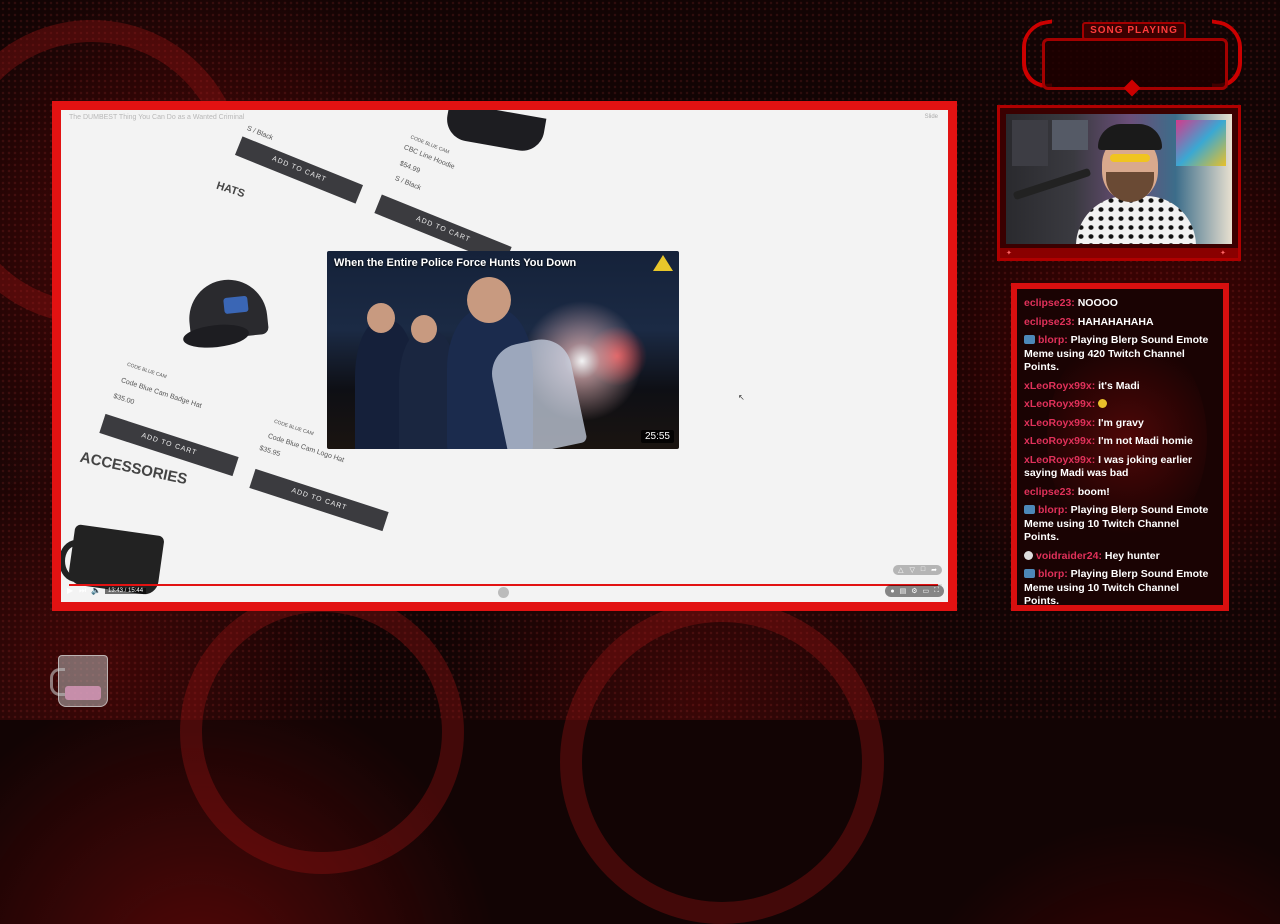 This screenshot has width=1280, height=924. Describe the element at coordinates (931, 117) in the screenshot. I see `video-corner-label: Slide` at that location.